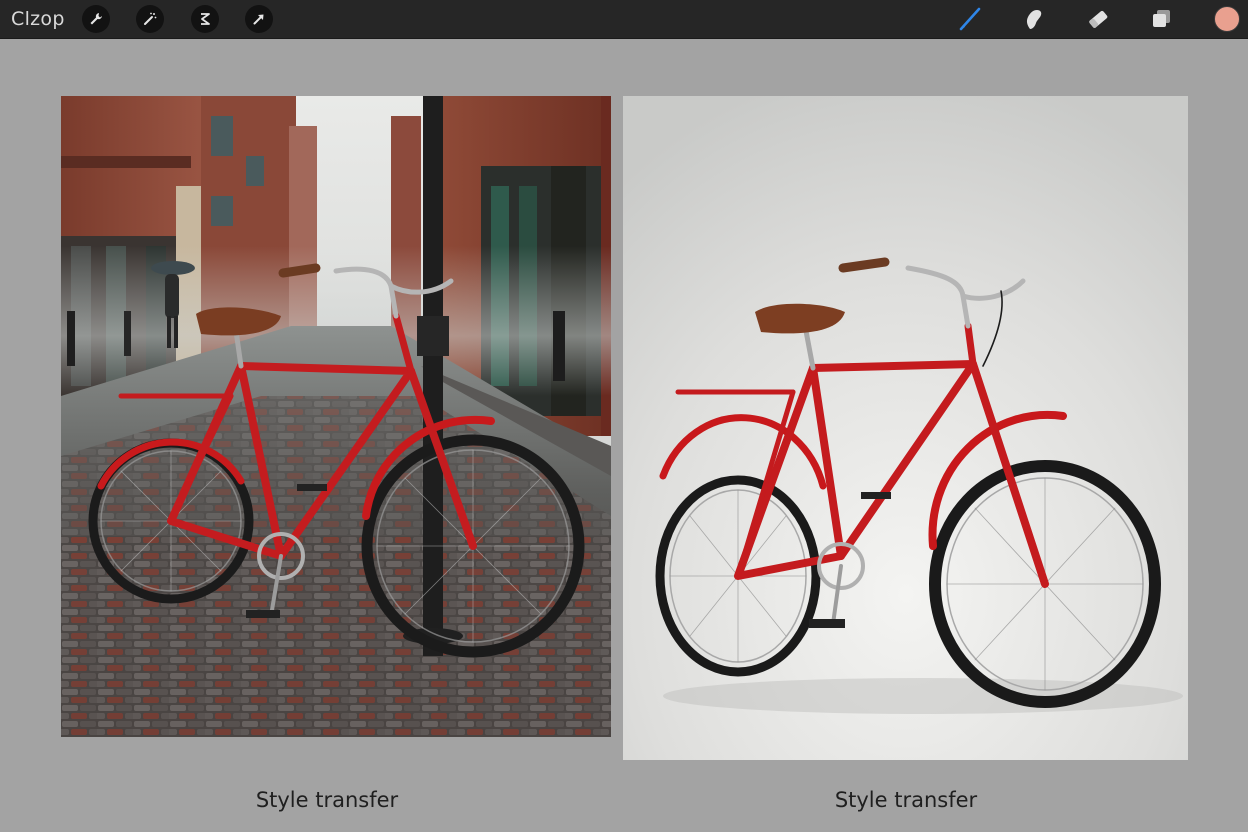 This screenshot has width=1248, height=832. What do you see at coordinates (38, 19) in the screenshot?
I see `app-title: Clzop` at bounding box center [38, 19].